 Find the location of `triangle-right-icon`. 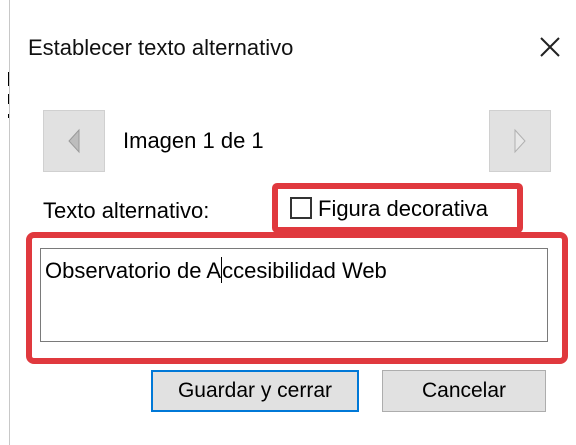

triangle-right-icon is located at coordinates (520, 141).